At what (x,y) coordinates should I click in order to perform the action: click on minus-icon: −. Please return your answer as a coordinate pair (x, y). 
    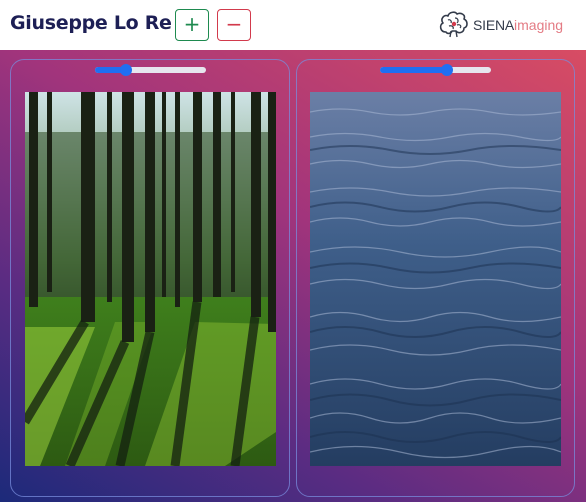
    Looking at the image, I should click on (234, 24).